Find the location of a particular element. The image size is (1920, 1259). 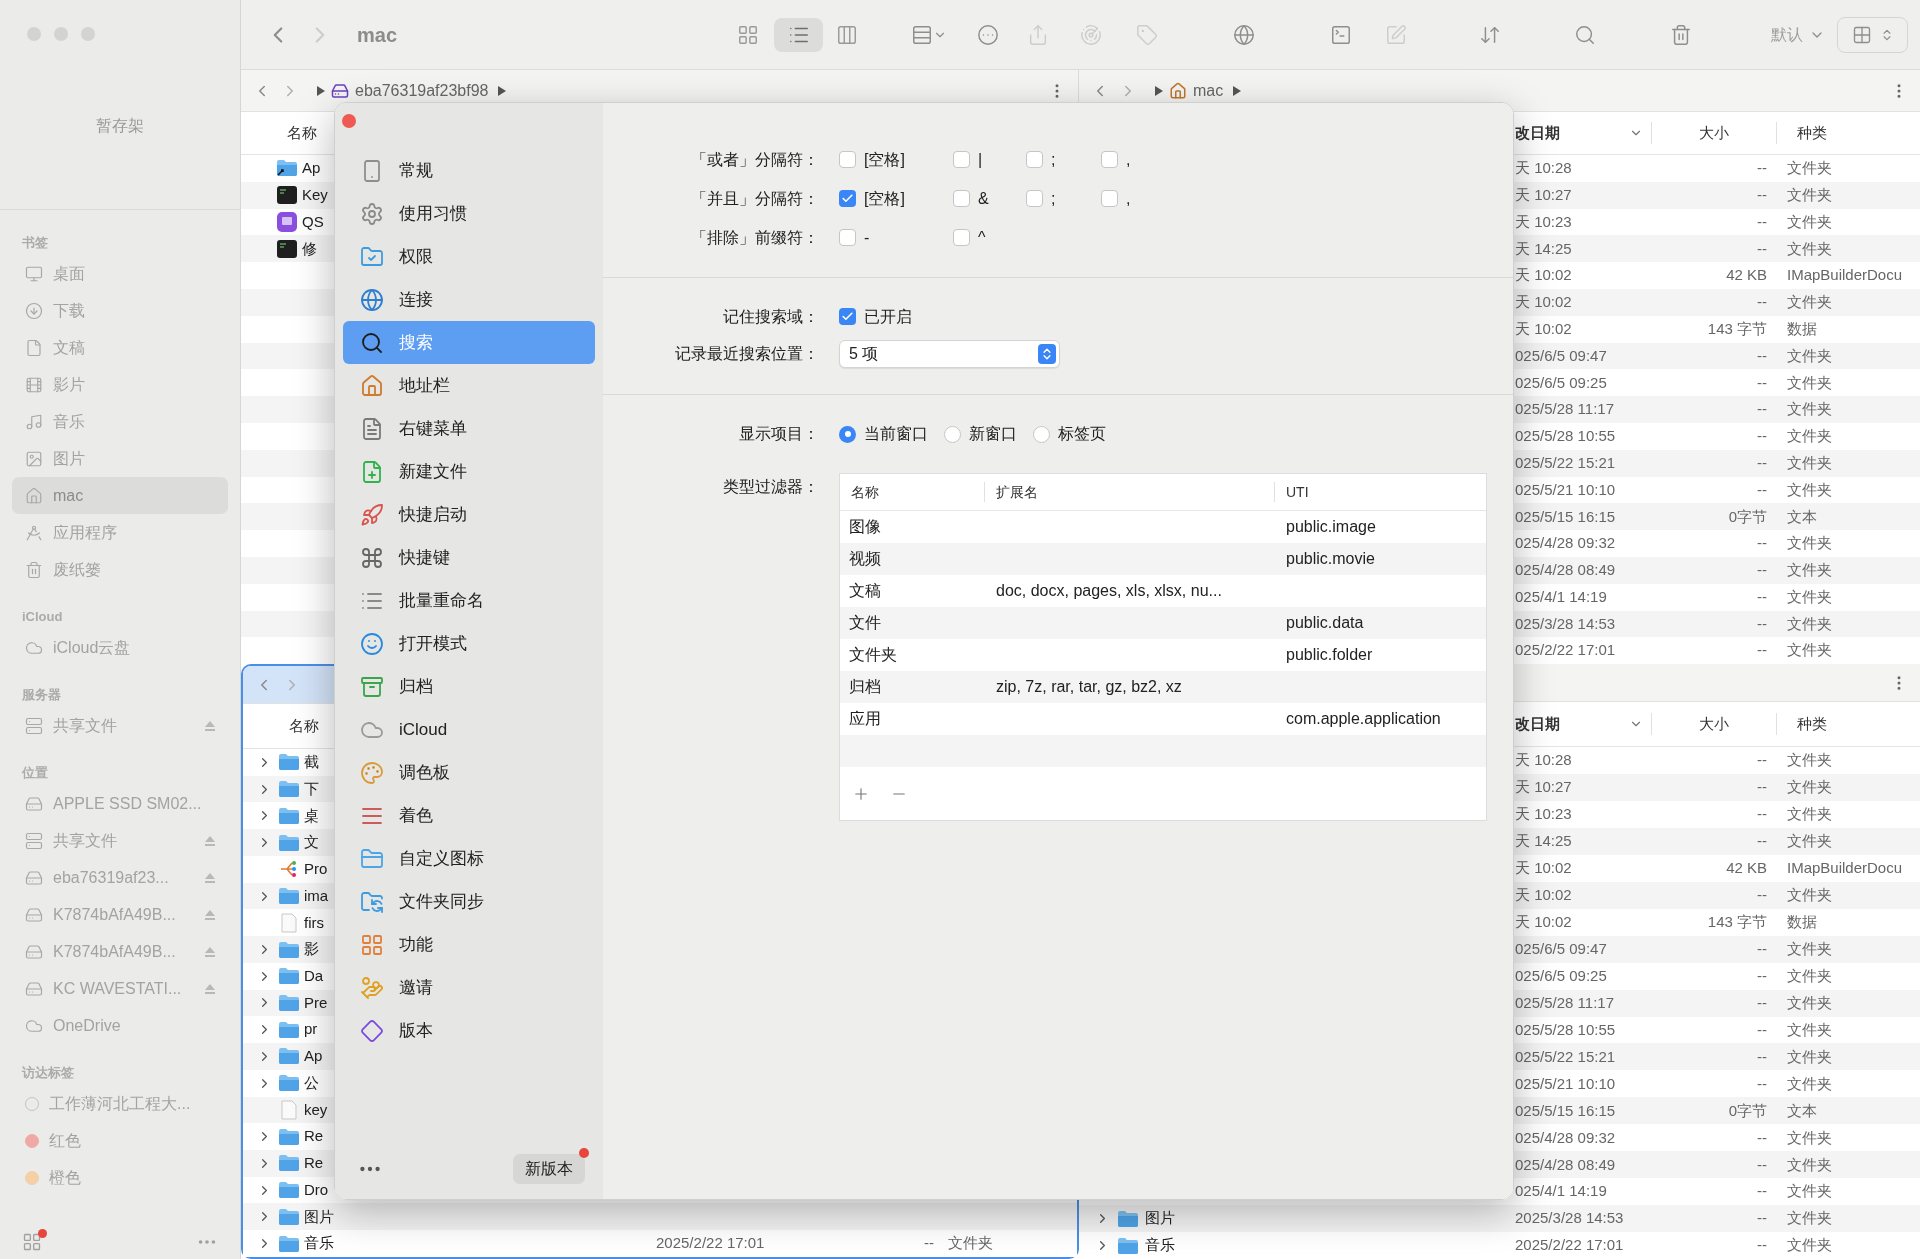

checkbox-label: ; is located at coordinates (1053, 159).